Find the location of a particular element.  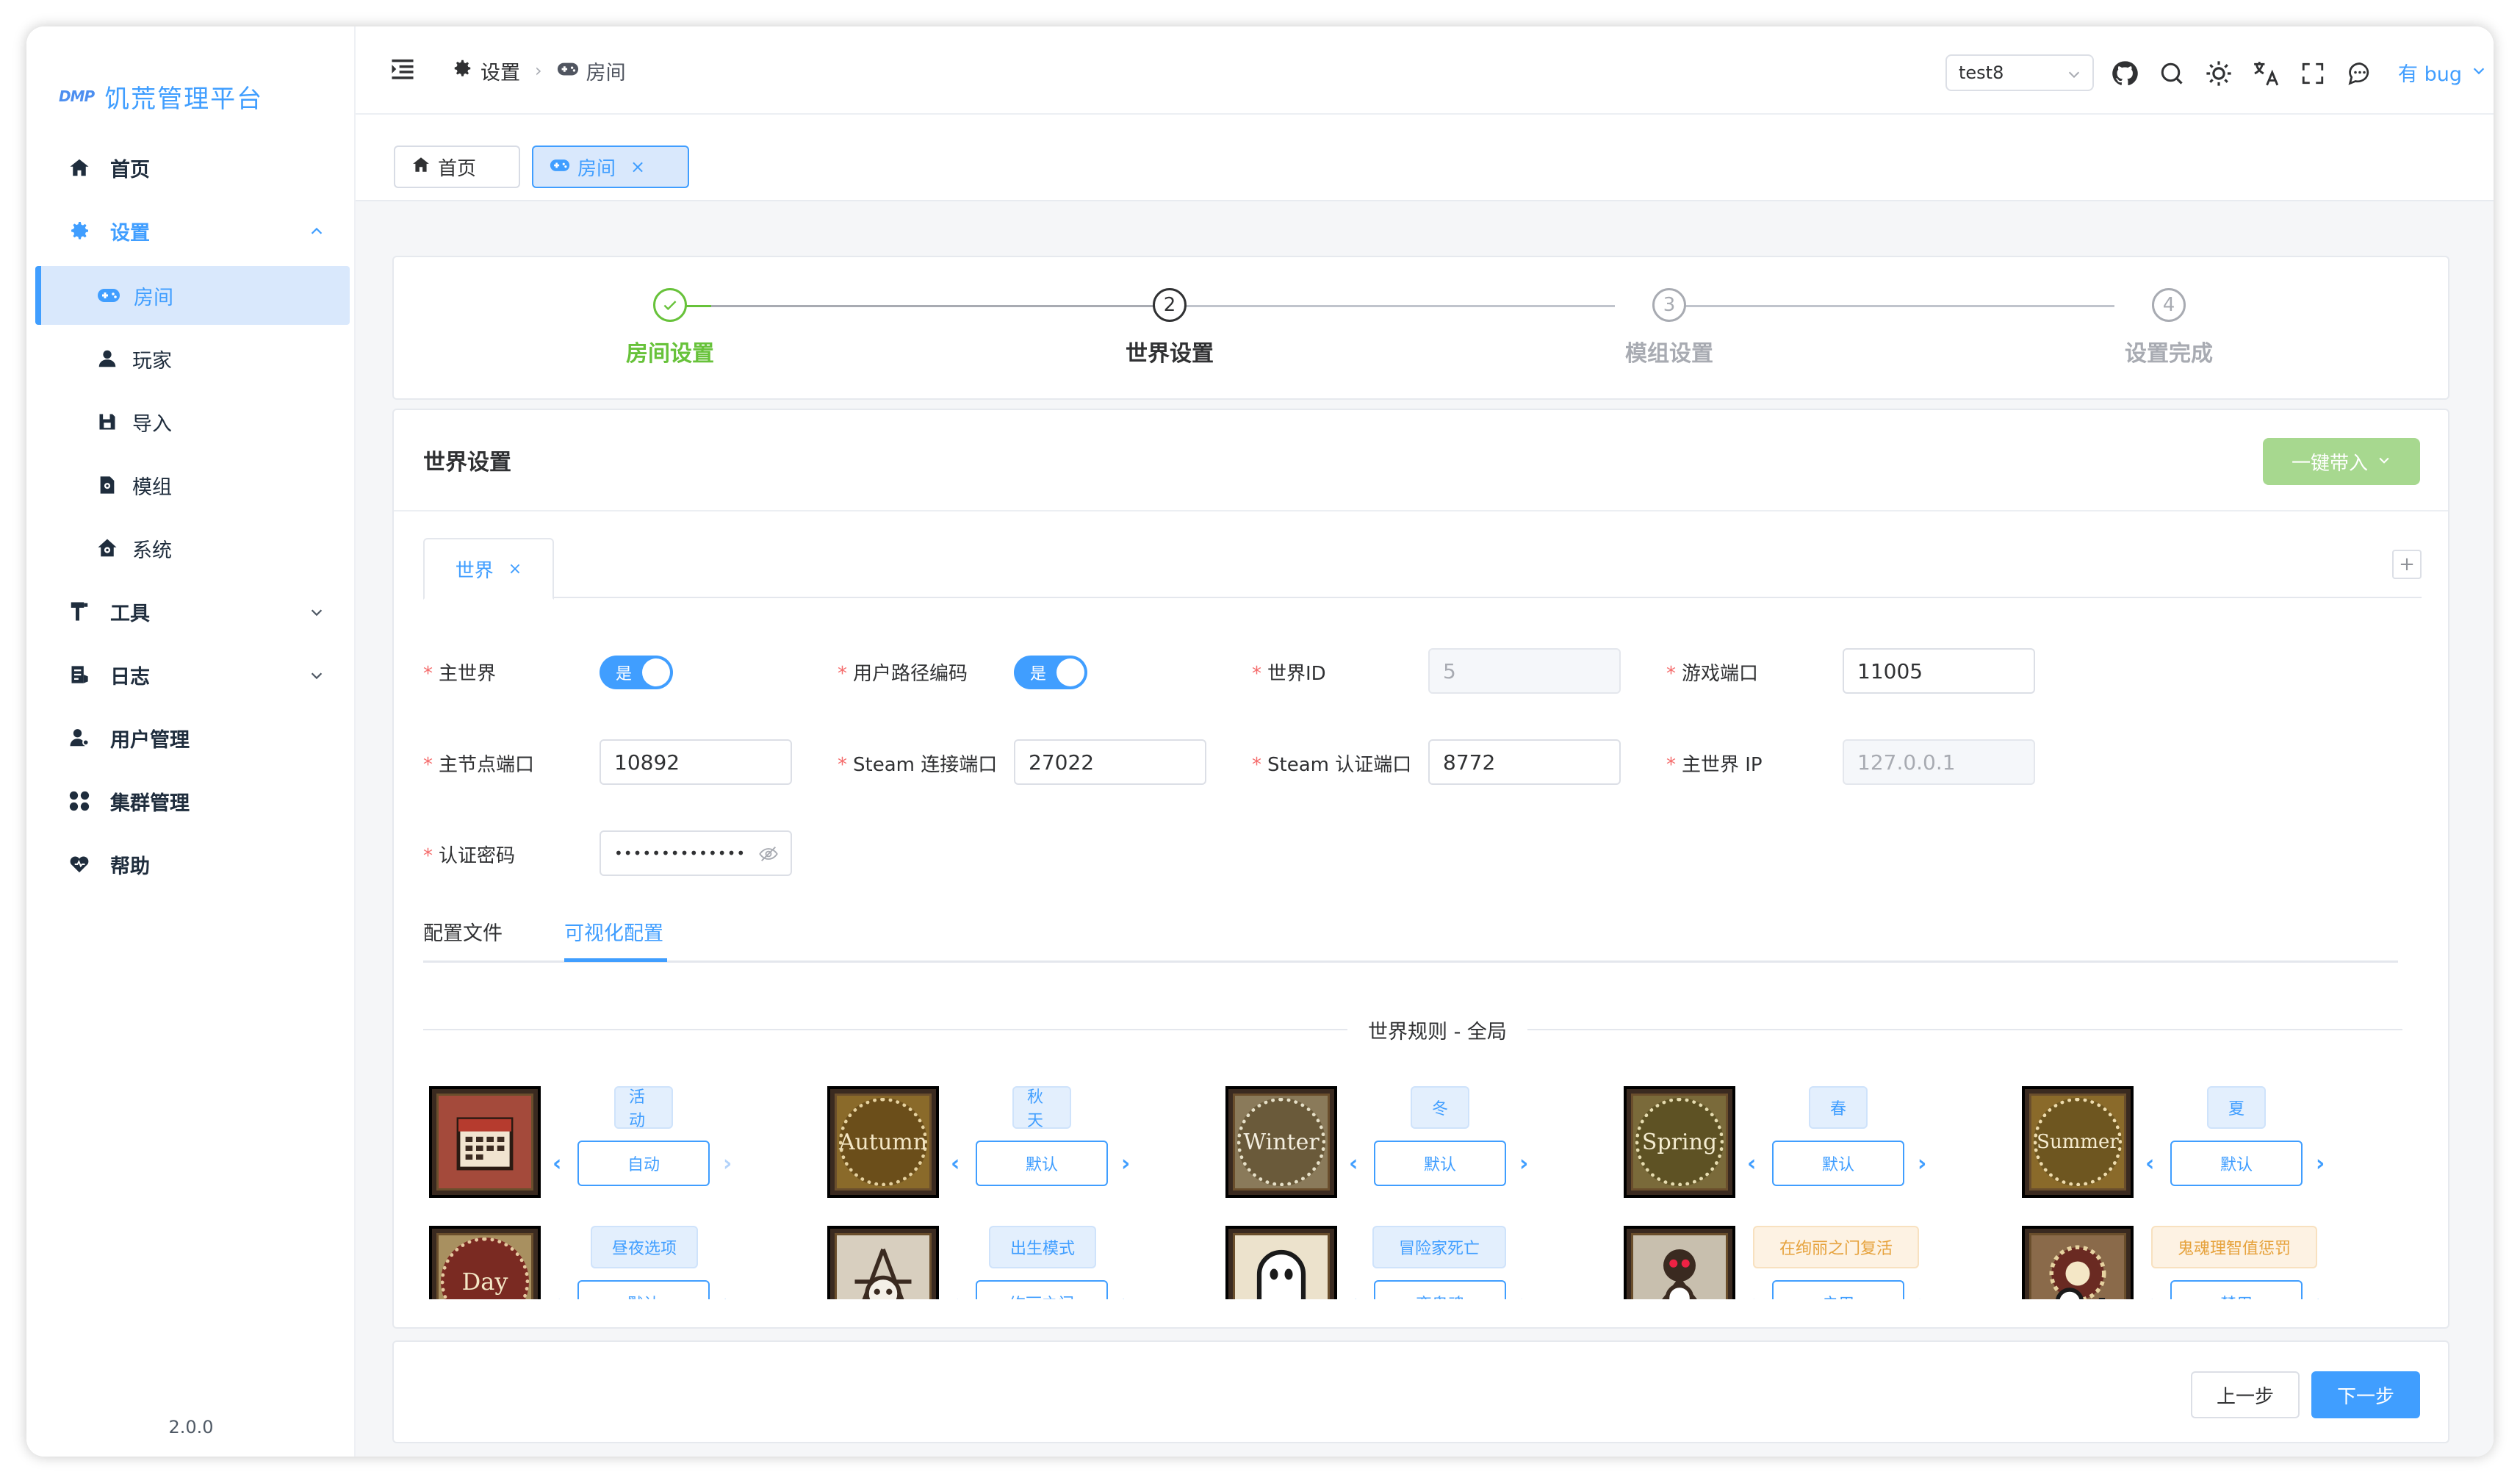

auth-password-input: •••••••••••••• is located at coordinates (696, 853).